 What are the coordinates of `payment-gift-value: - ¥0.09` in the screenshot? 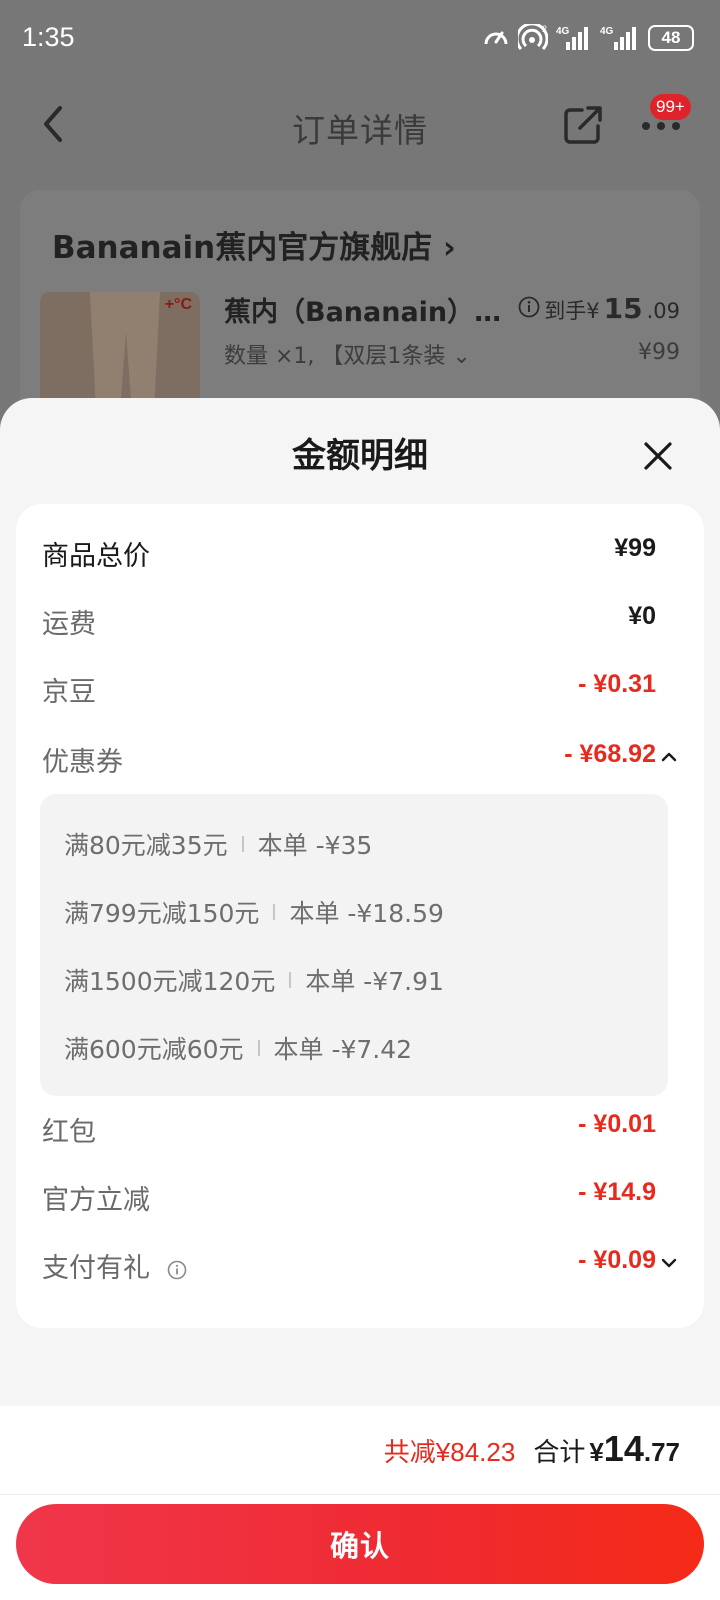 It's located at (617, 1260).